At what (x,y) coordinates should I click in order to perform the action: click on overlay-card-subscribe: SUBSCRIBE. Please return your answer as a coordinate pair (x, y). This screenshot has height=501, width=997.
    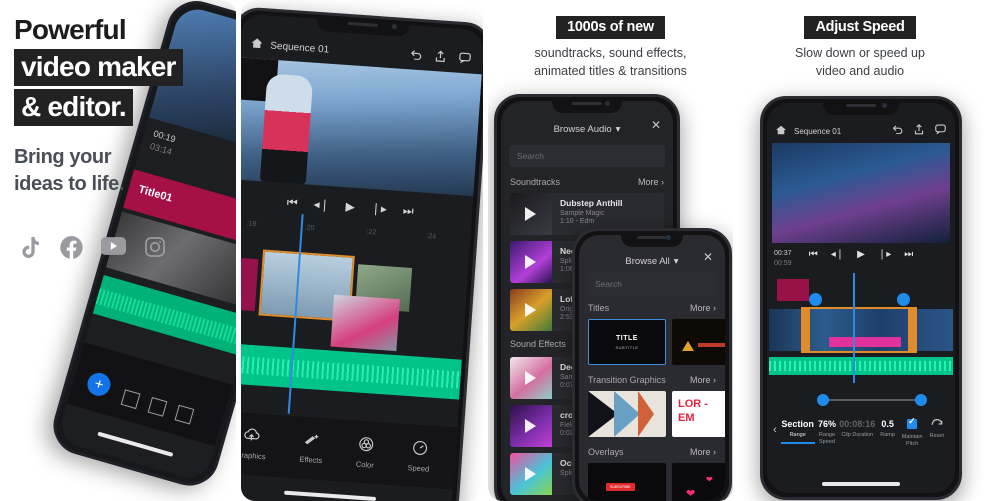
    Looking at the image, I should click on (627, 482).